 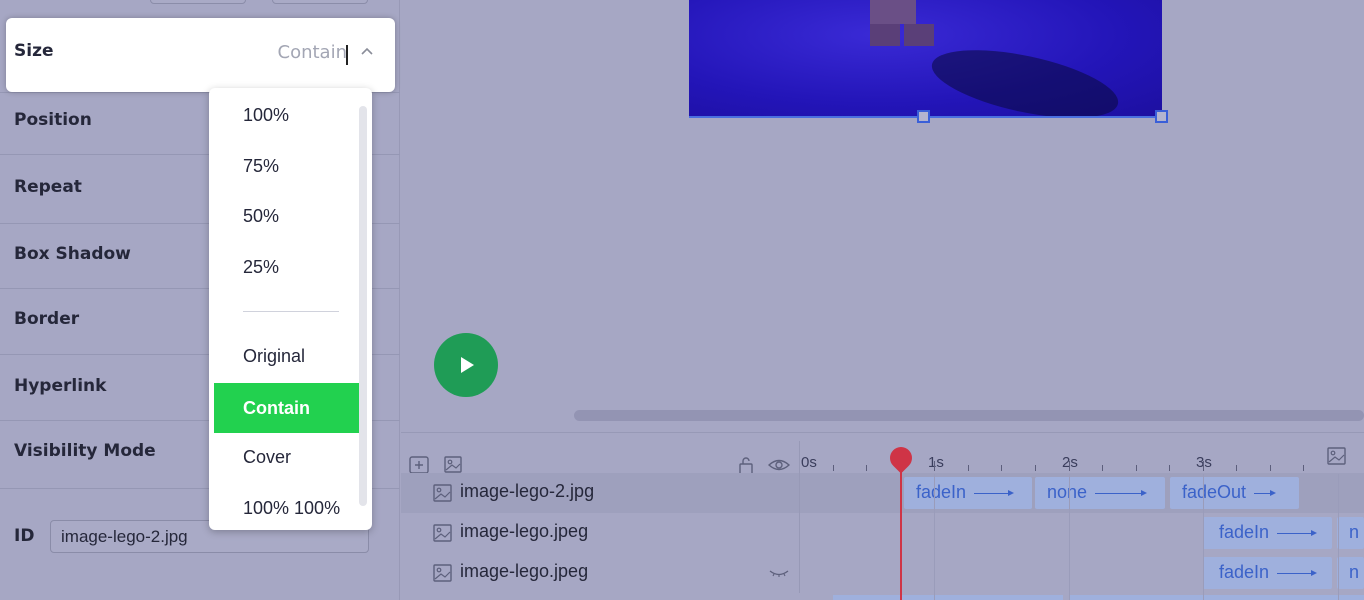 What do you see at coordinates (527, 491) in the screenshot?
I see `layer-name: image-lego-2.jpg` at bounding box center [527, 491].